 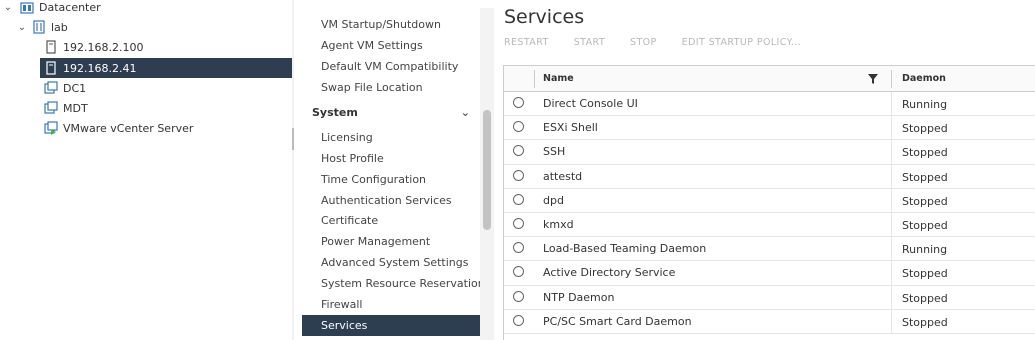 What do you see at coordinates (146, 88) in the screenshot?
I see `tree-node-dc1: DC1` at bounding box center [146, 88].